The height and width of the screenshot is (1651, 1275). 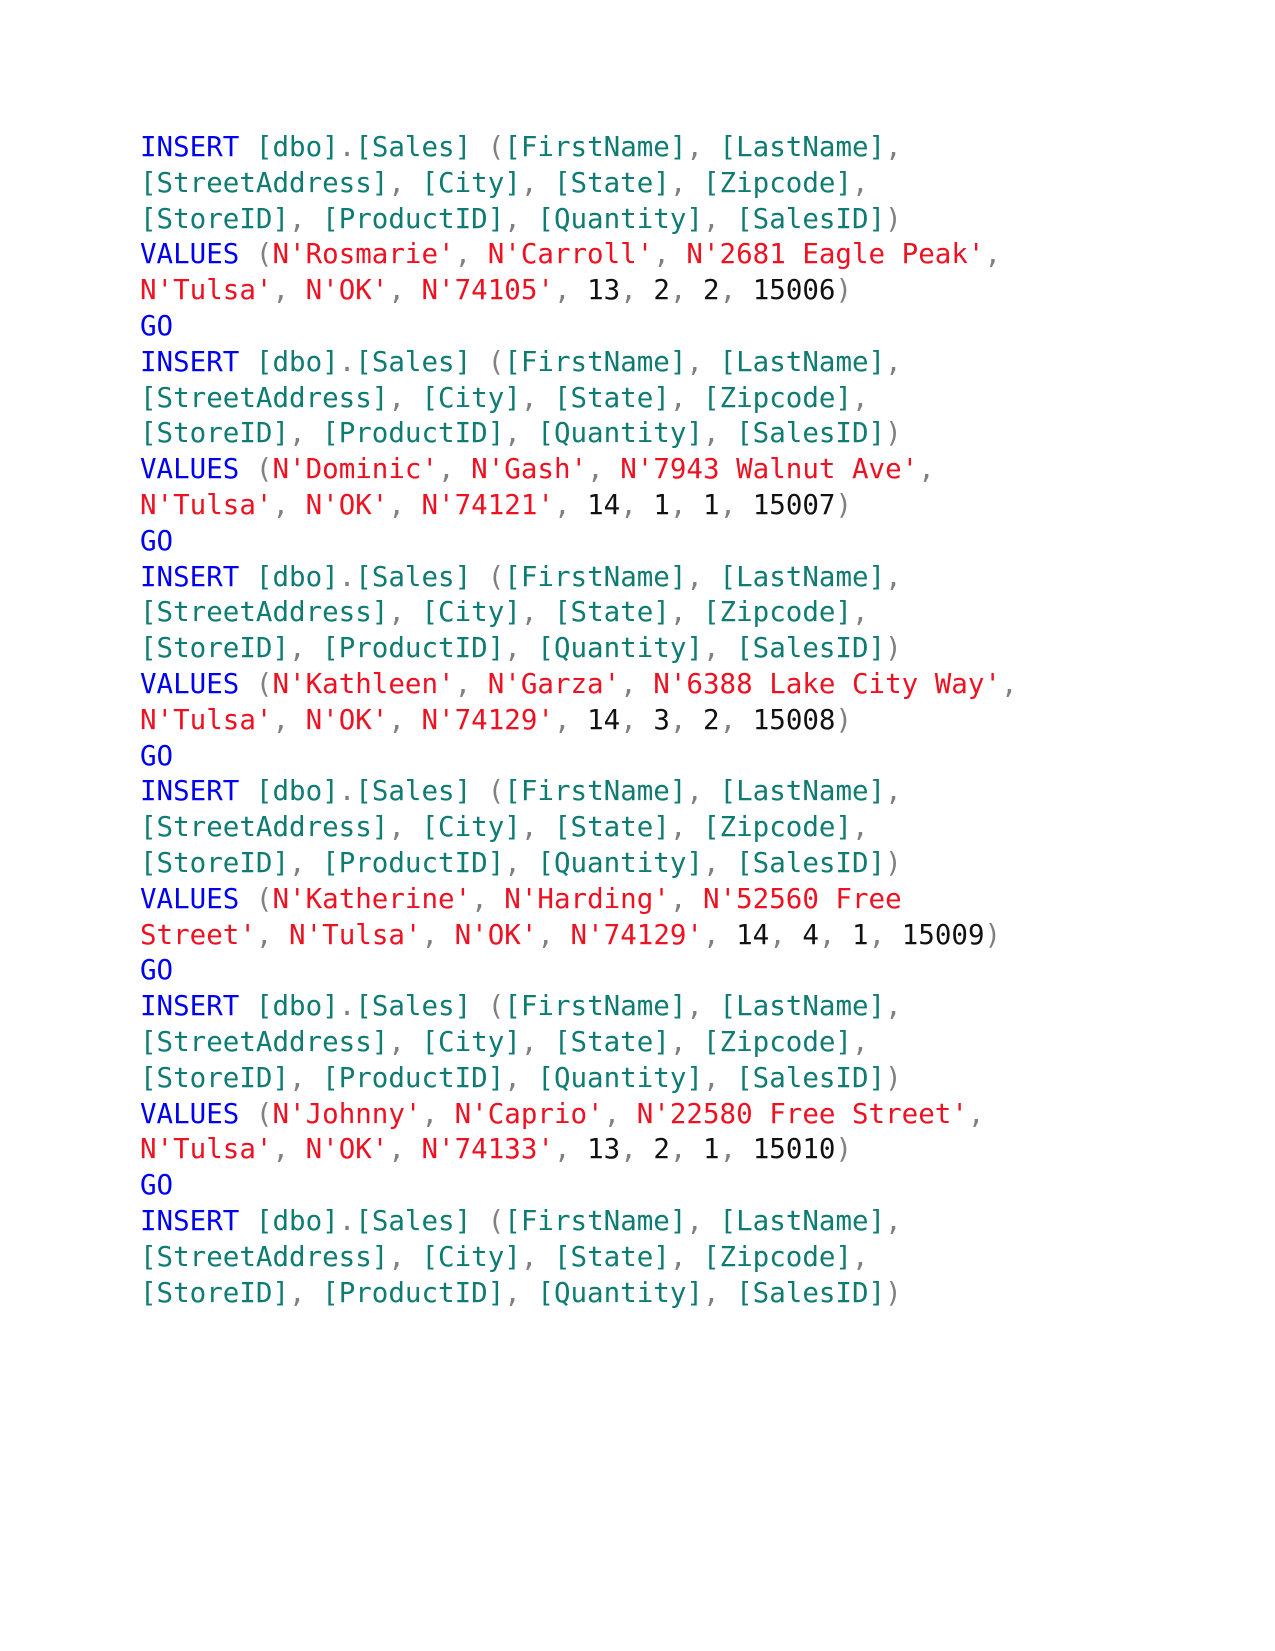 I want to click on sql-value-lastname: N'Carroll', so click(x=570, y=254).